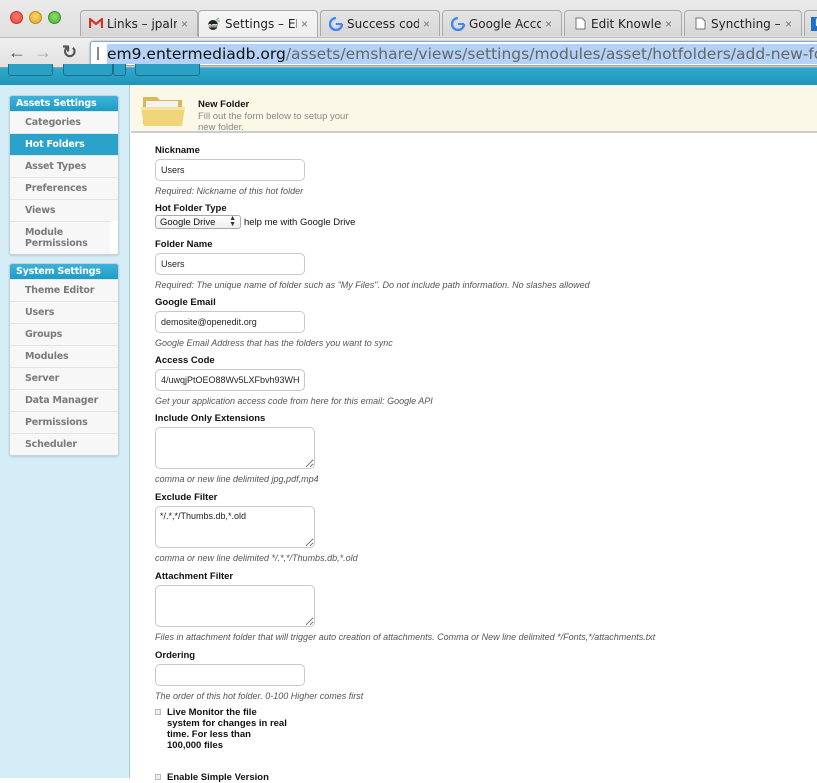 This screenshot has width=817, height=783. What do you see at coordinates (230, 322) in the screenshot?
I see `google-email-input` at bounding box center [230, 322].